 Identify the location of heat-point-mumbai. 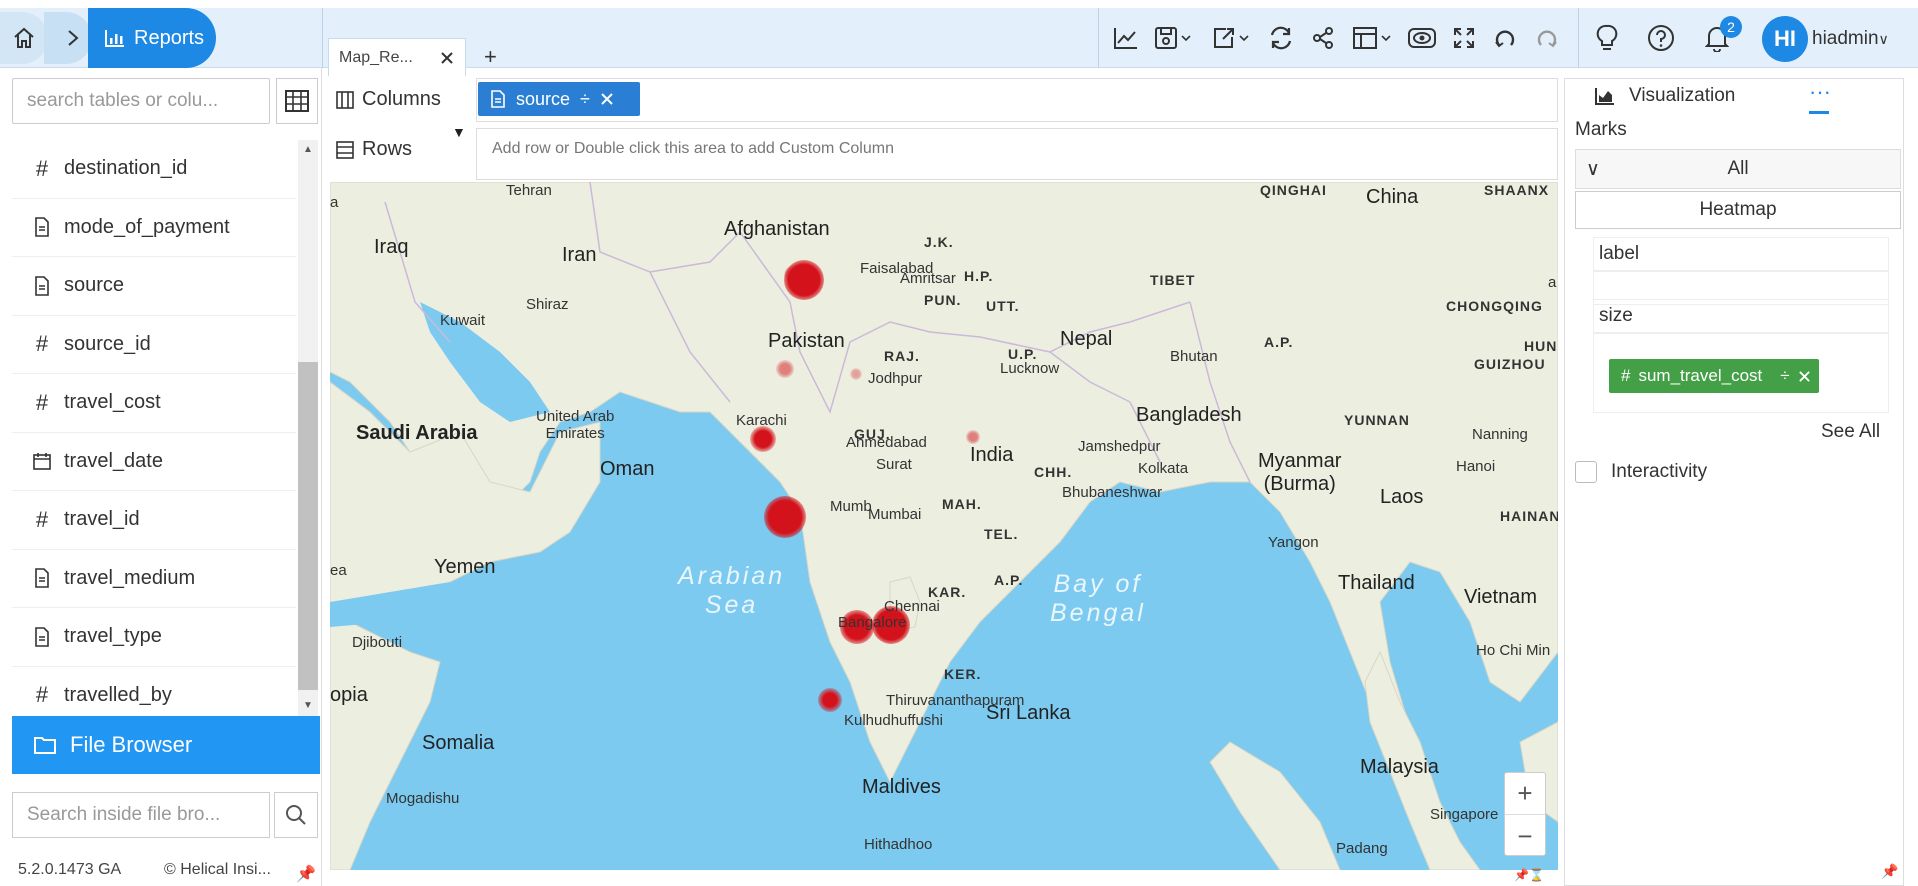
(785, 517).